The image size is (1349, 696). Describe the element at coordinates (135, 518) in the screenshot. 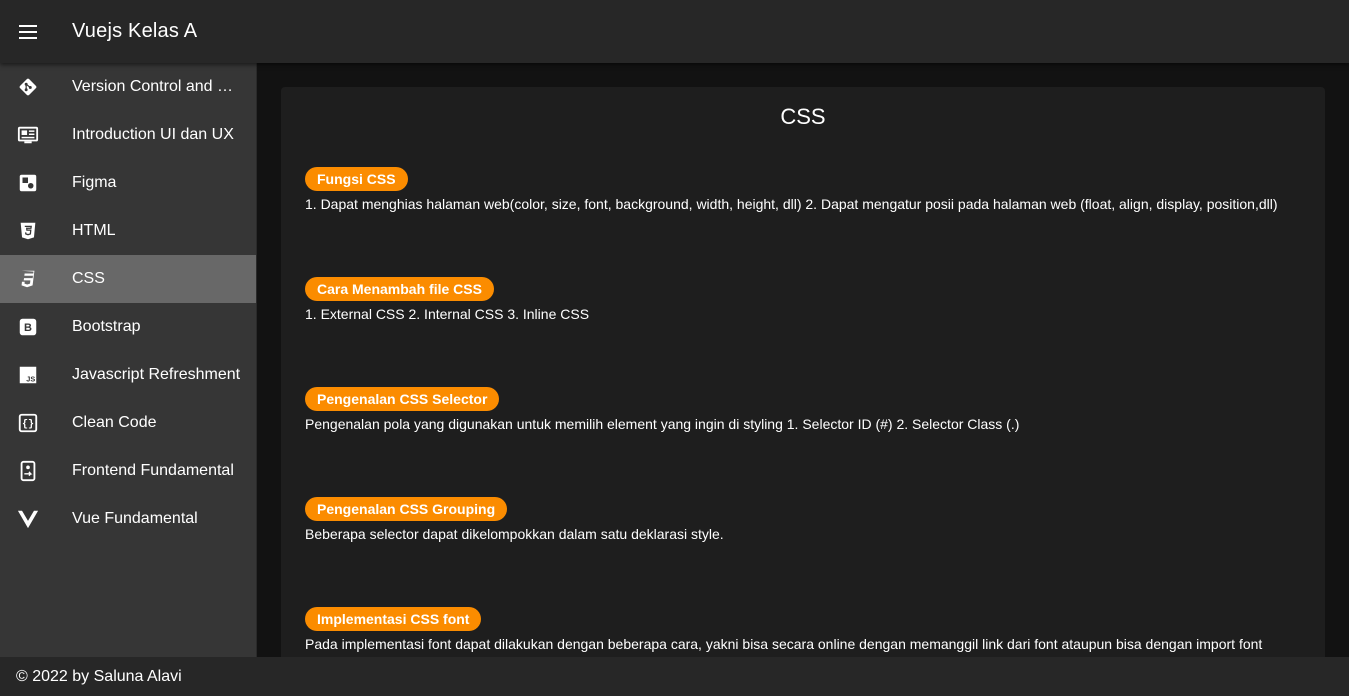

I see `sidebar-item-label: Vue Fundamental` at that location.